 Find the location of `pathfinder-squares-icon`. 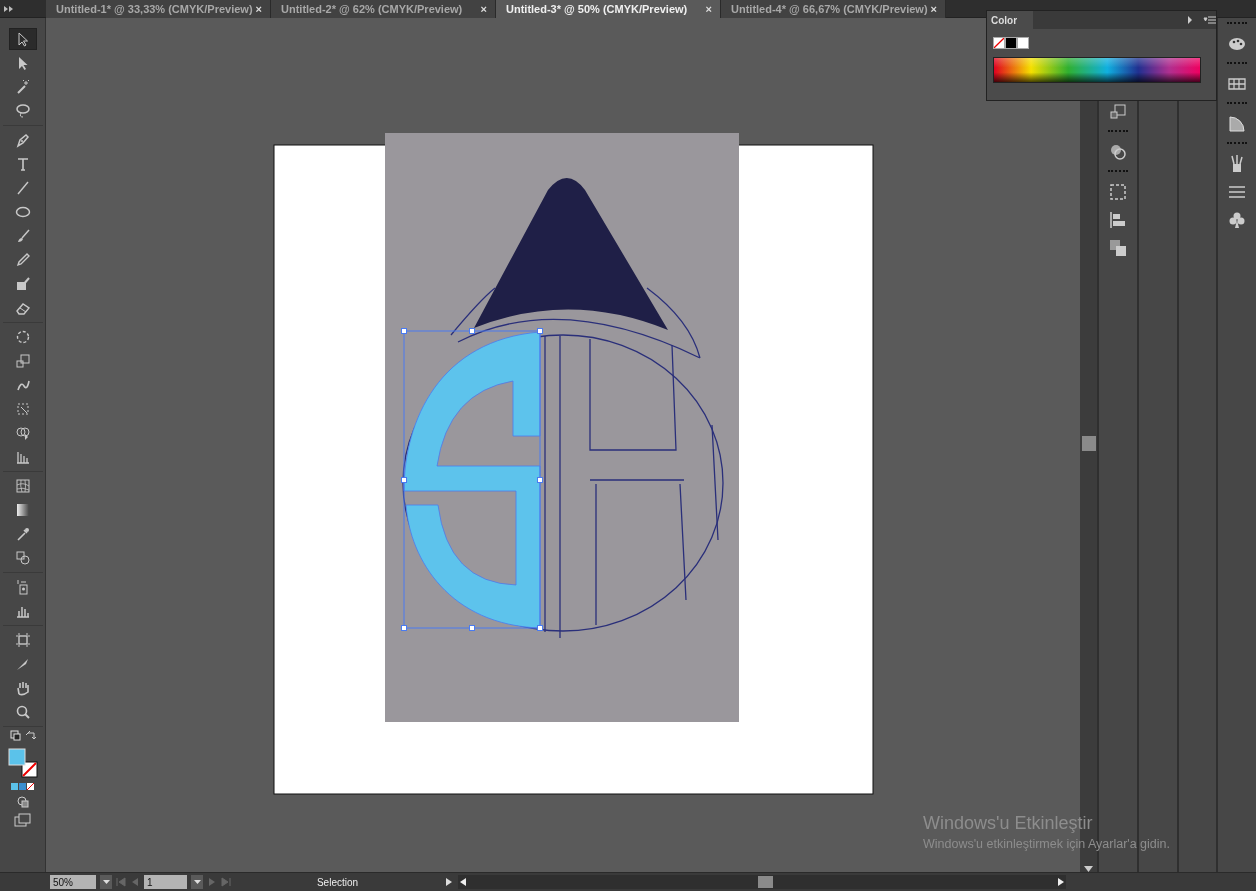

pathfinder-squares-icon is located at coordinates (1117, 248).